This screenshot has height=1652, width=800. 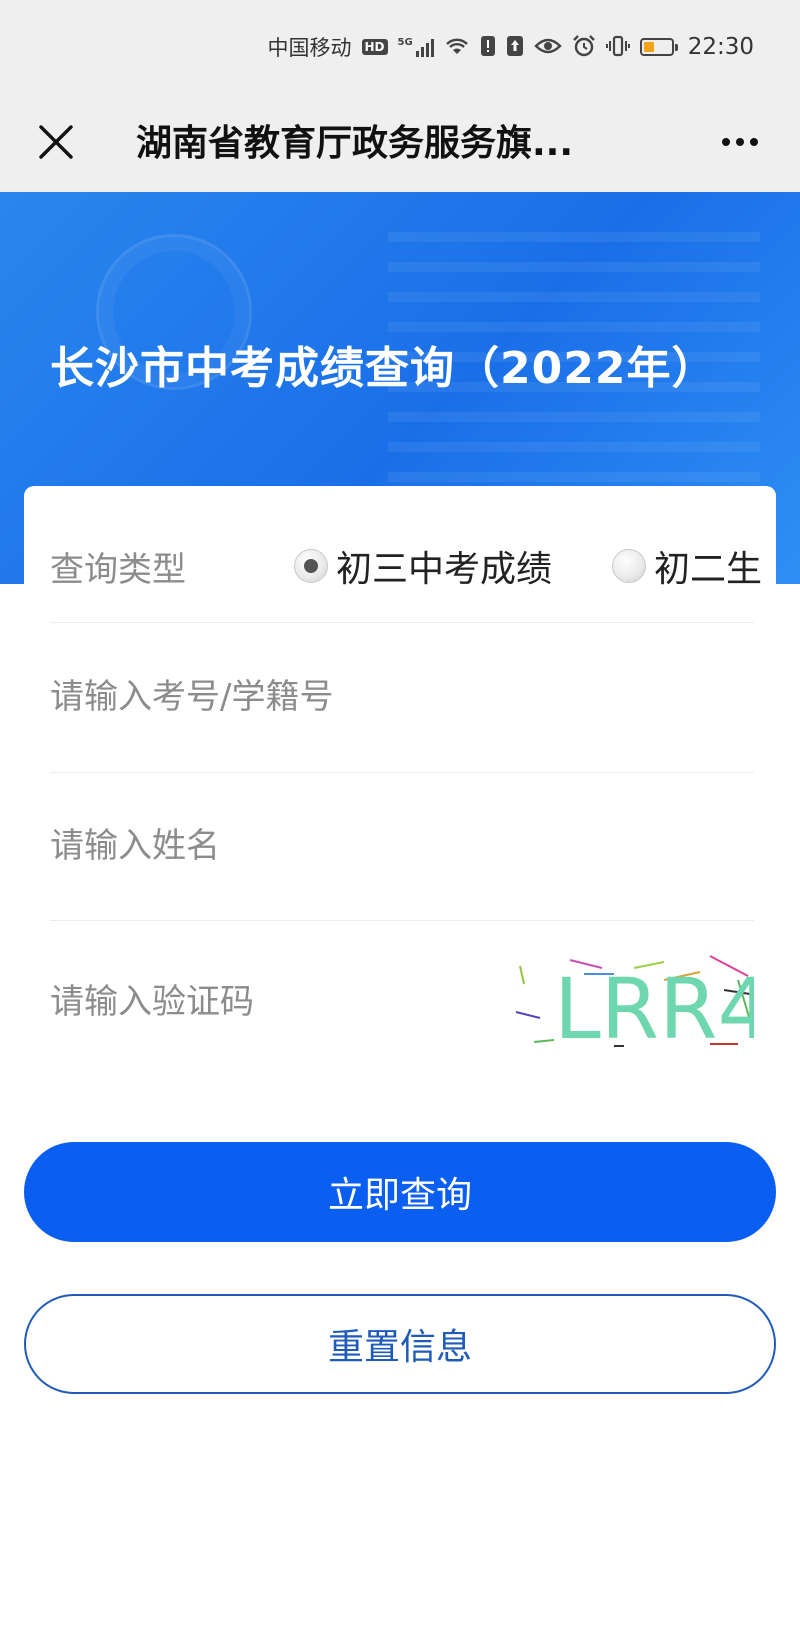 What do you see at coordinates (708, 569) in the screenshot?
I see `radio-label: 初二生` at bounding box center [708, 569].